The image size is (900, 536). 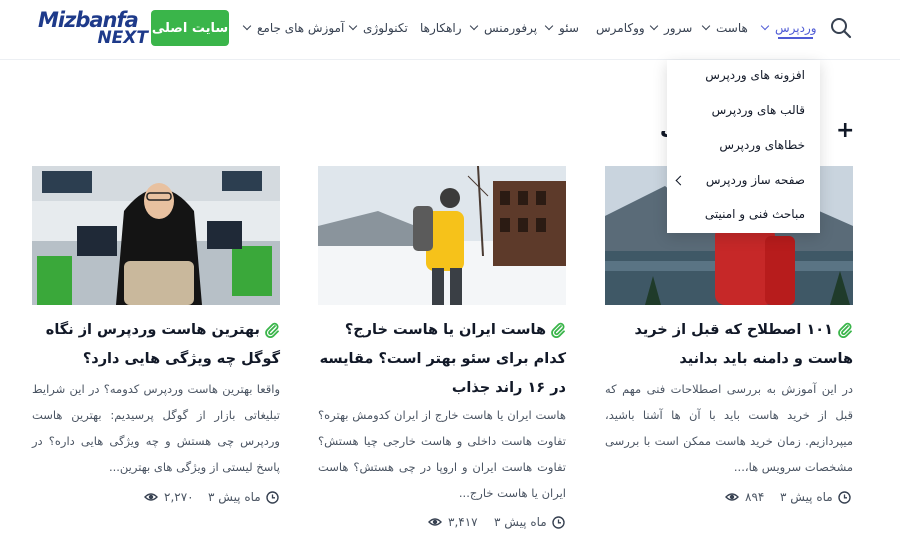 What do you see at coordinates (680, 180) in the screenshot?
I see `chevron-left-icon` at bounding box center [680, 180].